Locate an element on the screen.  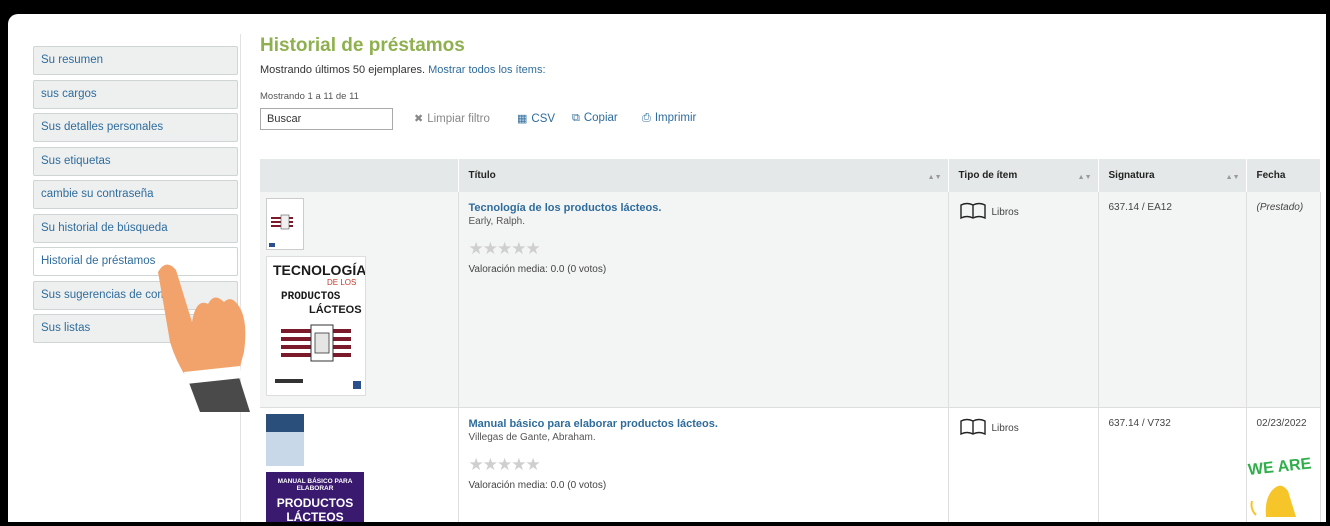
we-are-sticker: WE ARE is located at coordinates (1286, 479).